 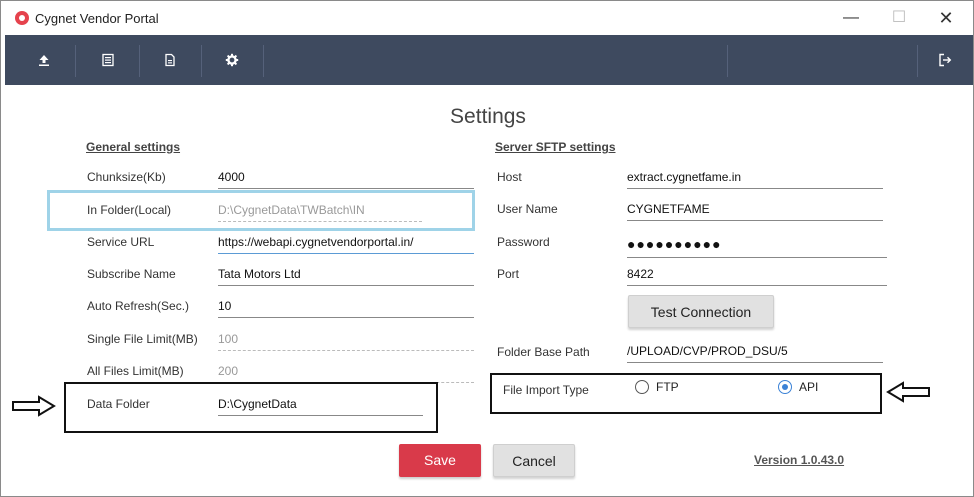 I want to click on single-file-limit-input: 100, so click(x=346, y=341).